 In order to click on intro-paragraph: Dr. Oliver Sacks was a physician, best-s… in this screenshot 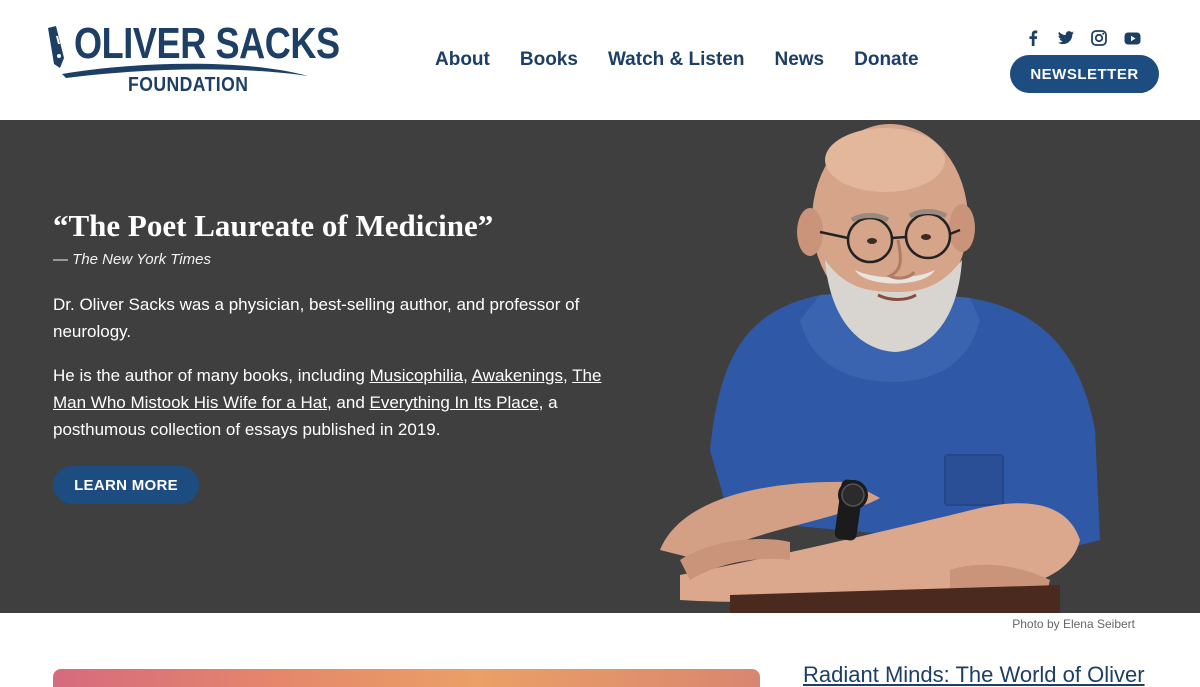, I will do `click(316, 318)`.